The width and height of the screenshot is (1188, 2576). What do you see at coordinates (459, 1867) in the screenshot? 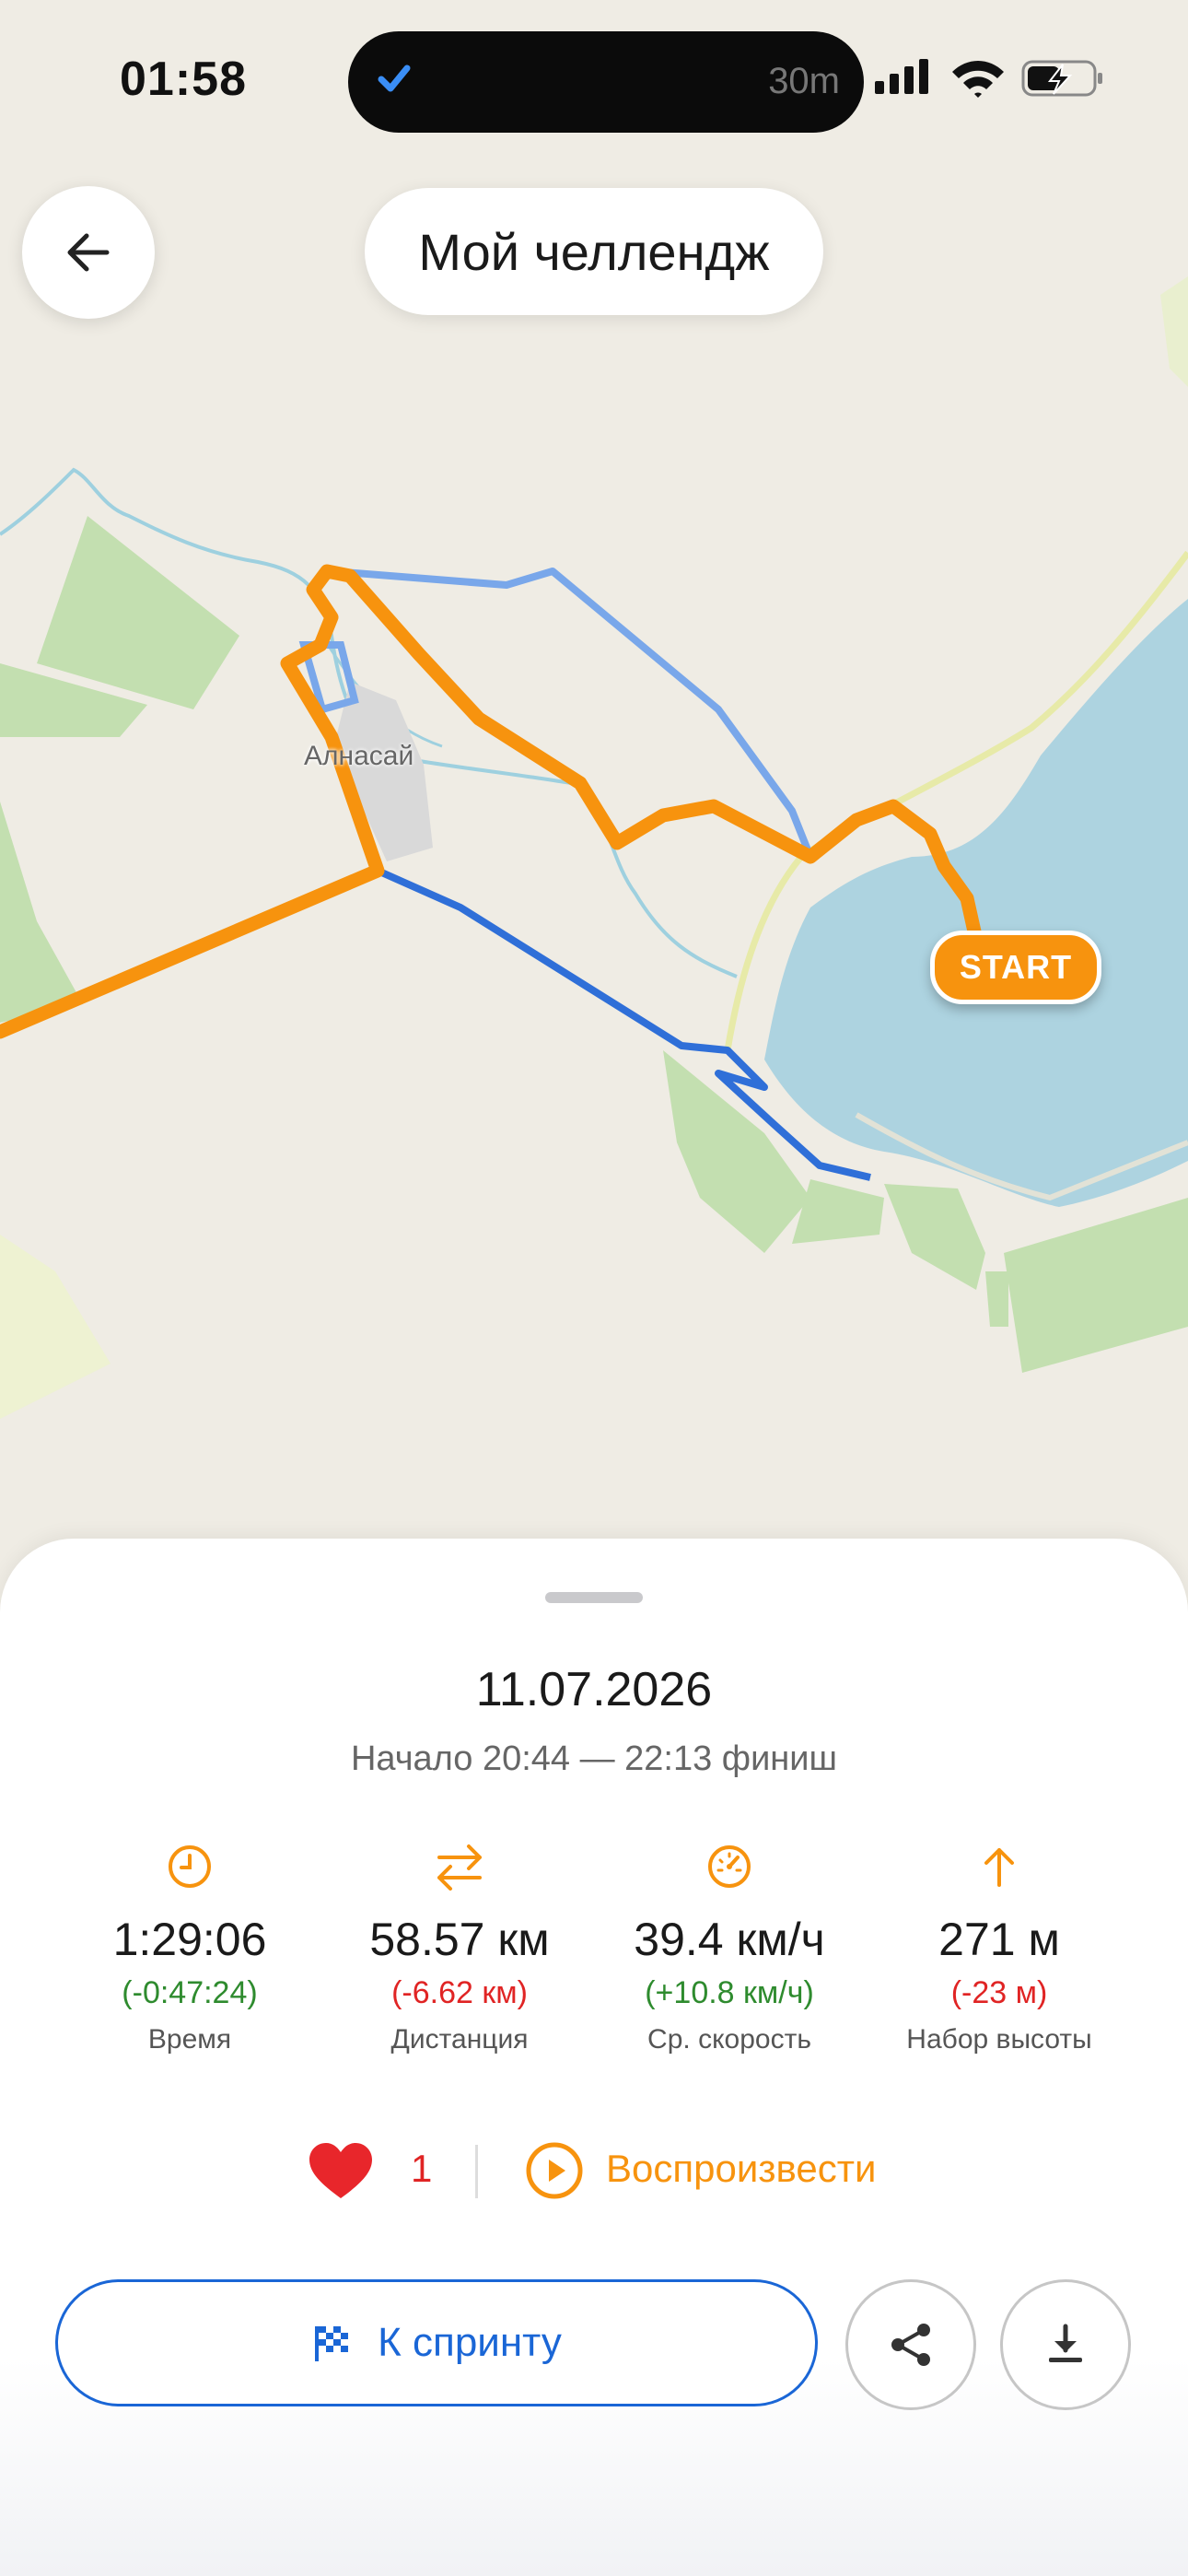
I see `distance-arrows-icon` at bounding box center [459, 1867].